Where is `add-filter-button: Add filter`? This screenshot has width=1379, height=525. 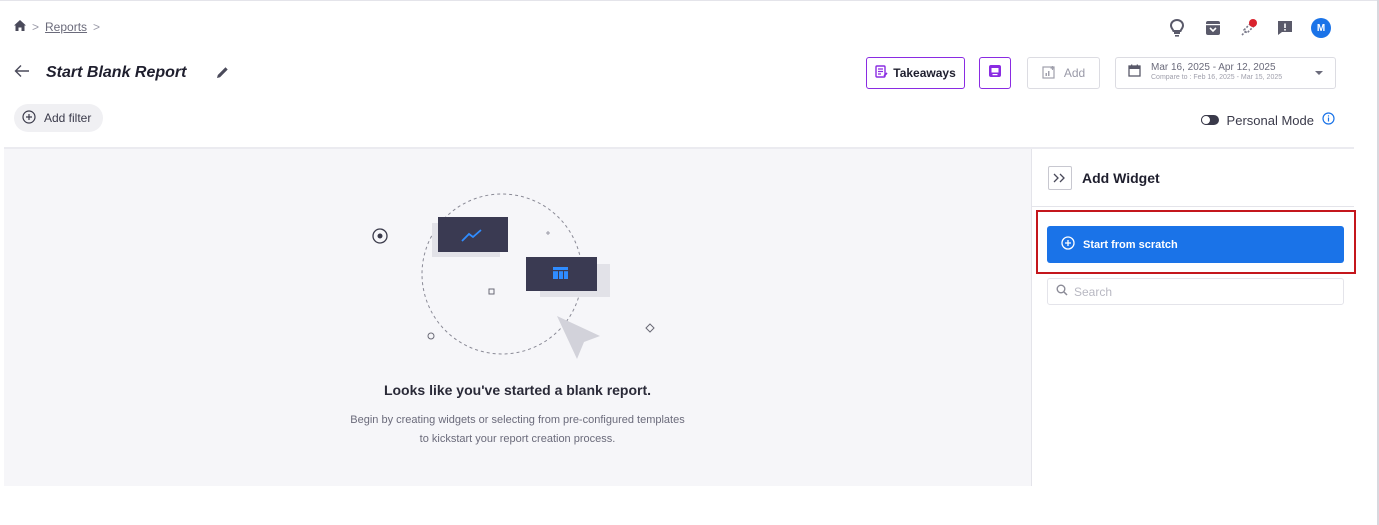
add-filter-button: Add filter is located at coordinates (59, 118).